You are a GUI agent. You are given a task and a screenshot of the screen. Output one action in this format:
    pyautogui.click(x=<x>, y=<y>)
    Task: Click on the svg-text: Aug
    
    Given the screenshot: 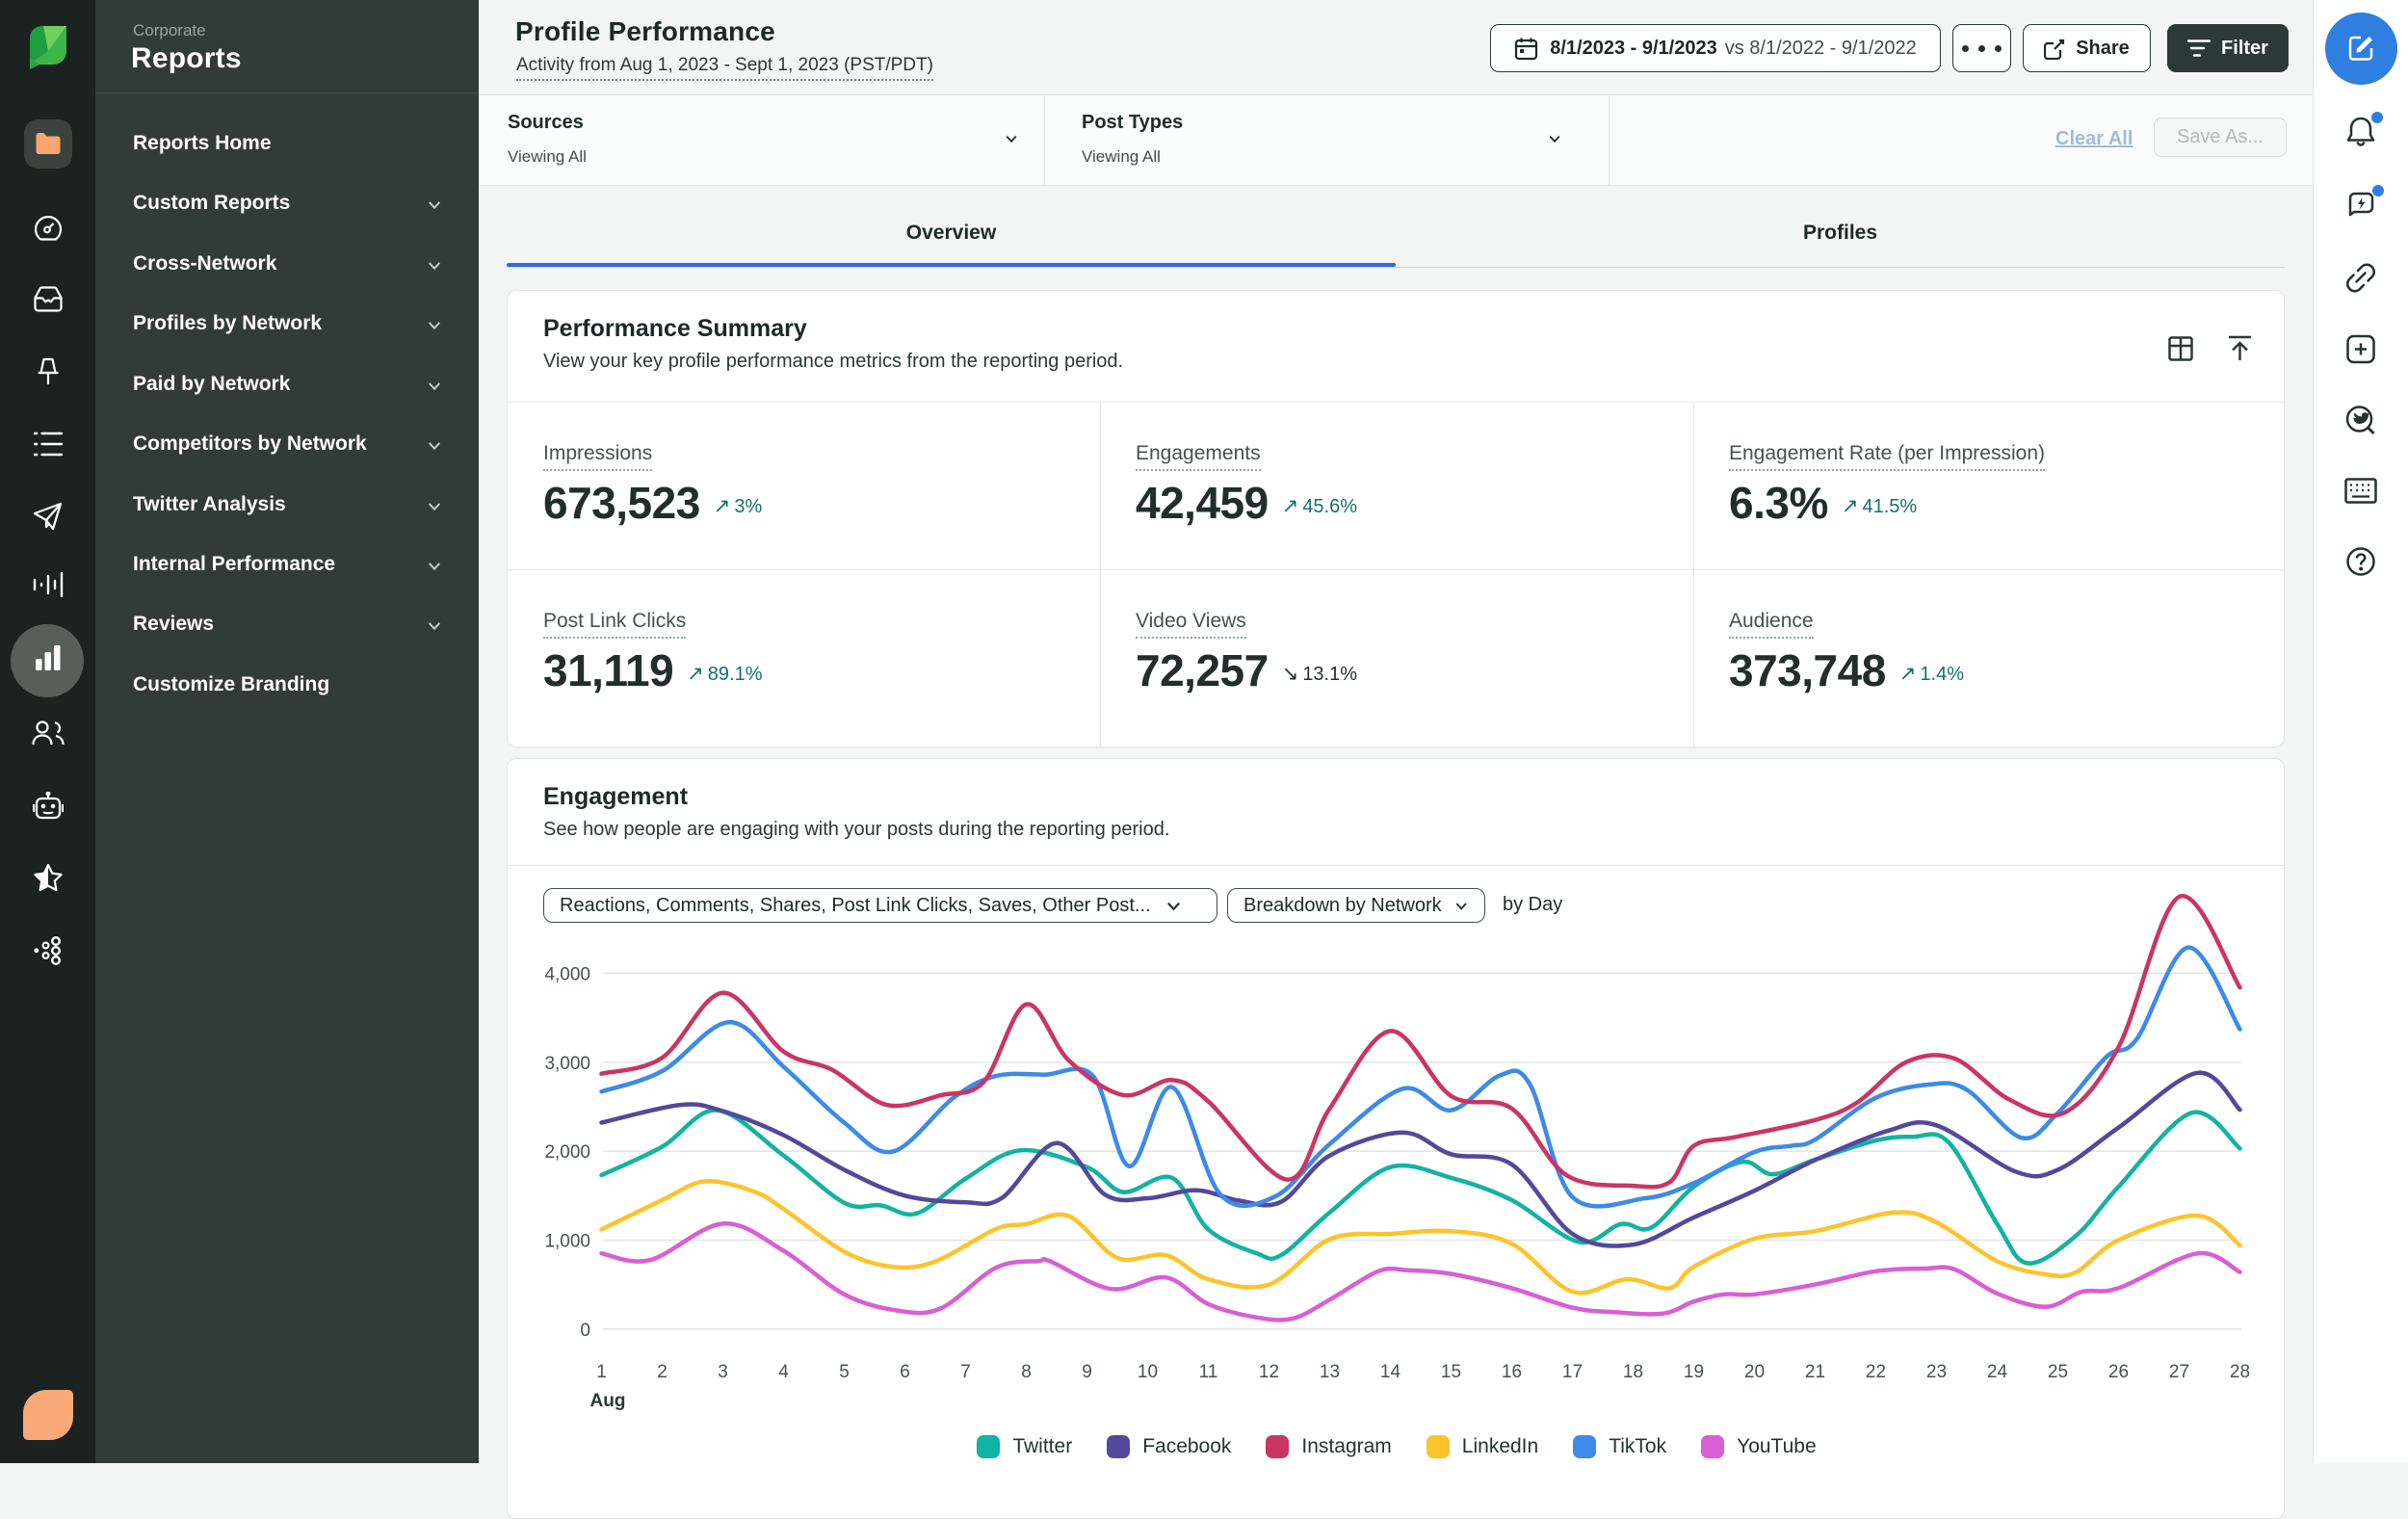 What is the action you would take?
    pyautogui.click(x=608, y=1401)
    